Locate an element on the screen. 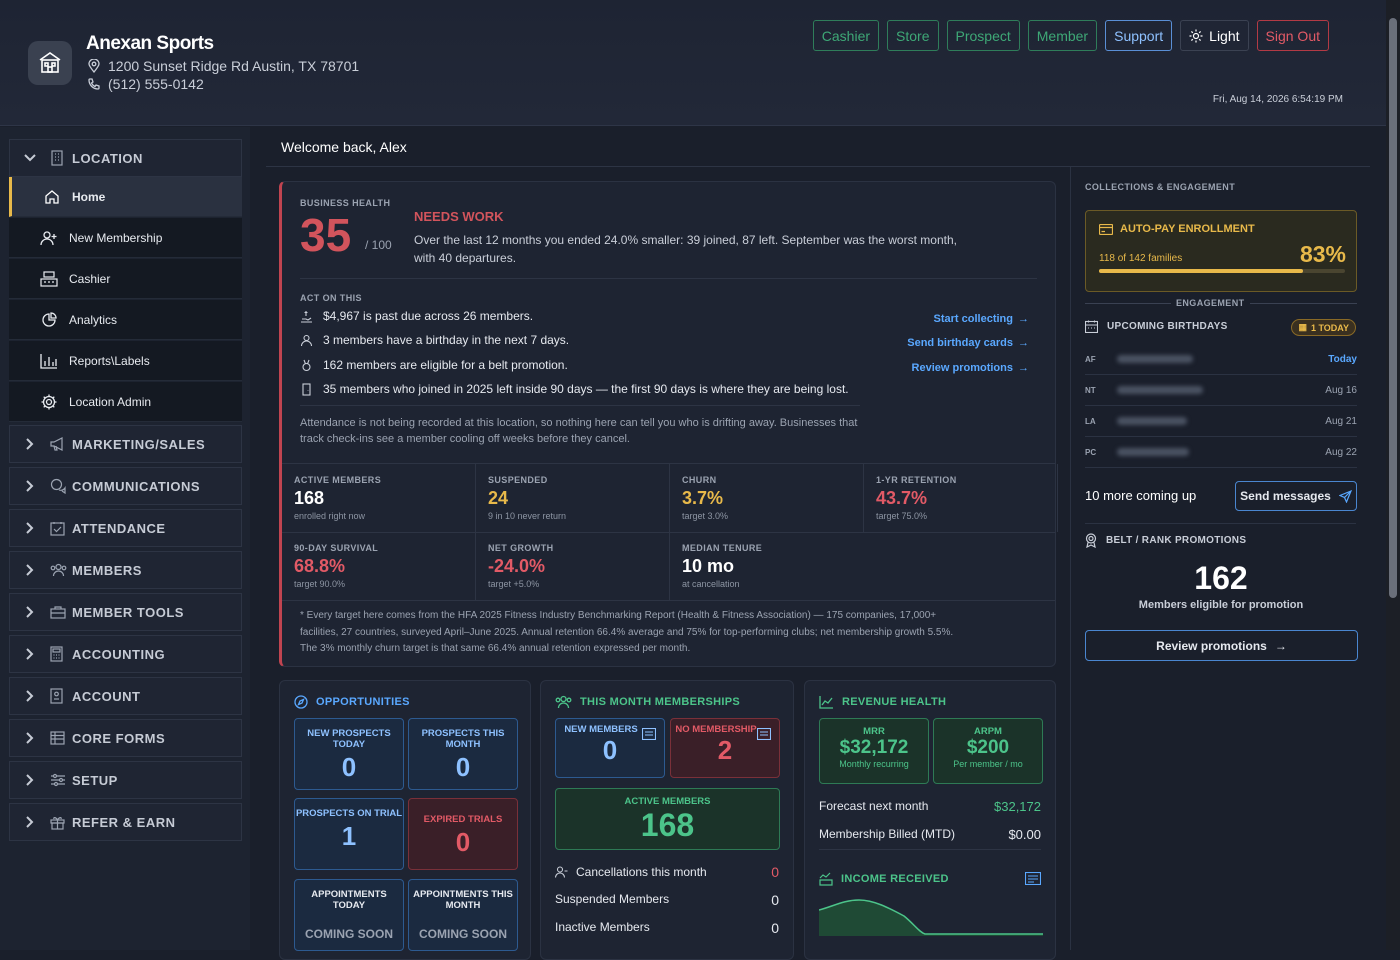  tile-new-prospects-today: NEW PROSPECTS TODAY 0 is located at coordinates (349, 754).